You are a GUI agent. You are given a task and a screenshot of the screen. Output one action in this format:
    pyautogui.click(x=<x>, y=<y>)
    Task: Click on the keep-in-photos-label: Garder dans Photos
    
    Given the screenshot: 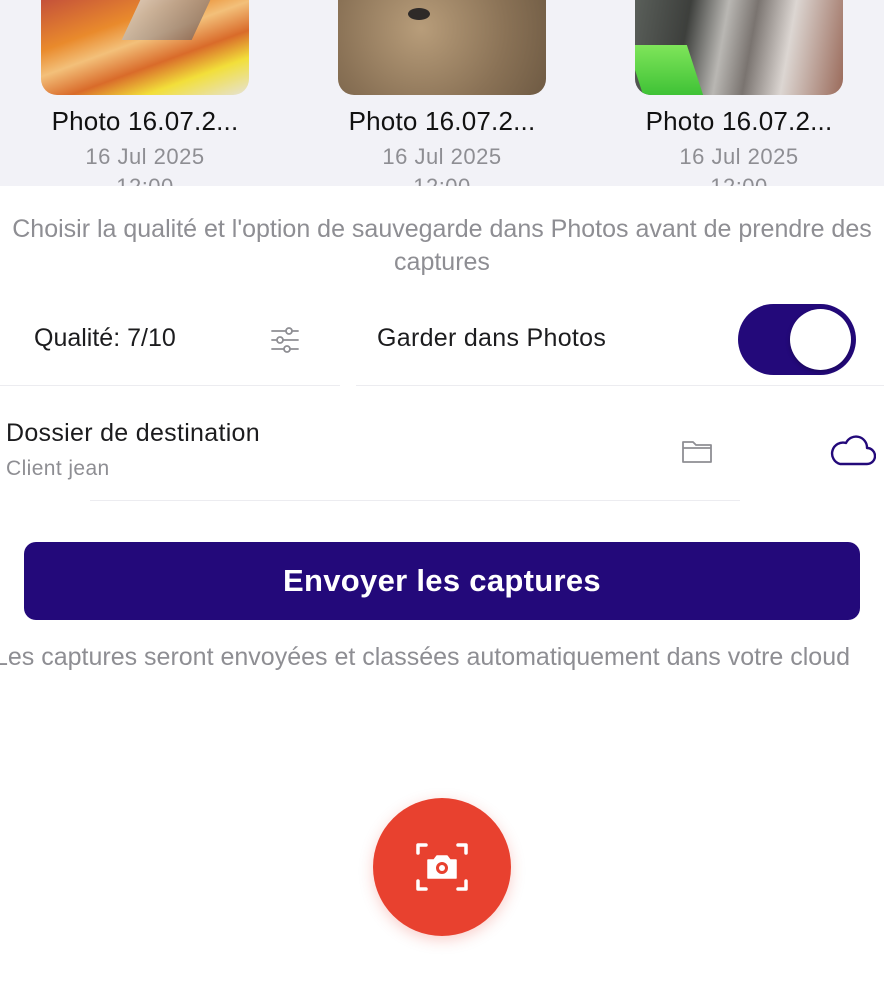 What is the action you would take?
    pyautogui.click(x=492, y=338)
    